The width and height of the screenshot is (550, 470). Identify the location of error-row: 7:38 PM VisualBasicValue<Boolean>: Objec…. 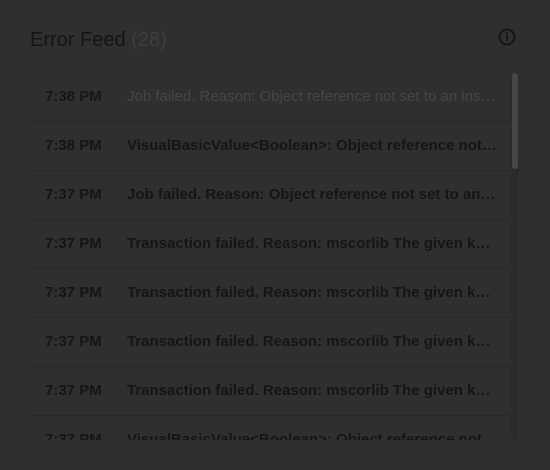
(270, 146).